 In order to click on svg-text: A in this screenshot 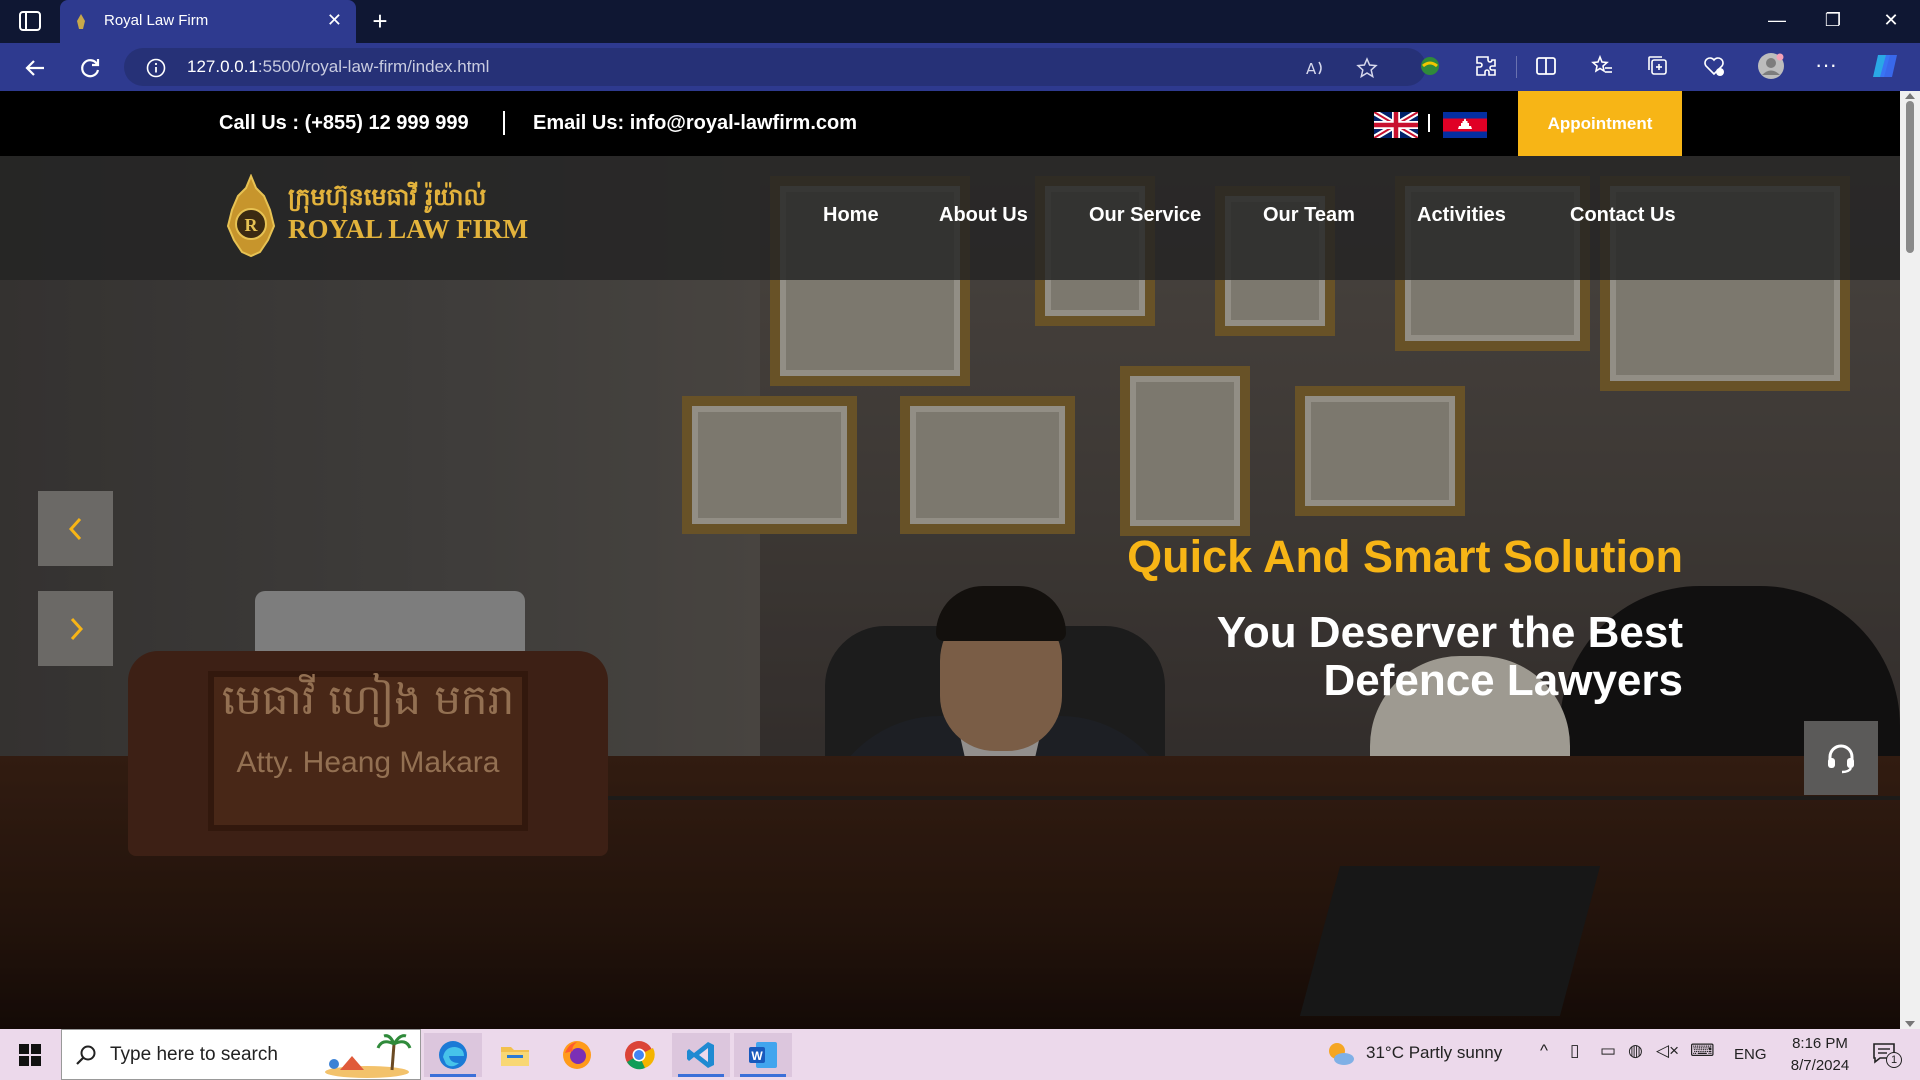, I will do `click(1311, 69)`.